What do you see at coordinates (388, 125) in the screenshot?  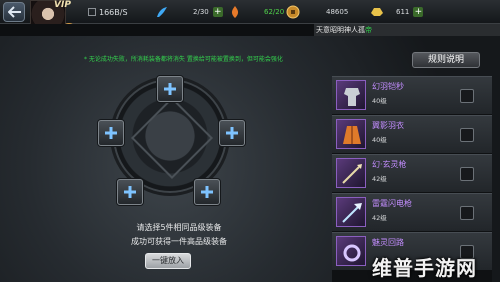 I see `item-name: 翼影羽衣` at bounding box center [388, 125].